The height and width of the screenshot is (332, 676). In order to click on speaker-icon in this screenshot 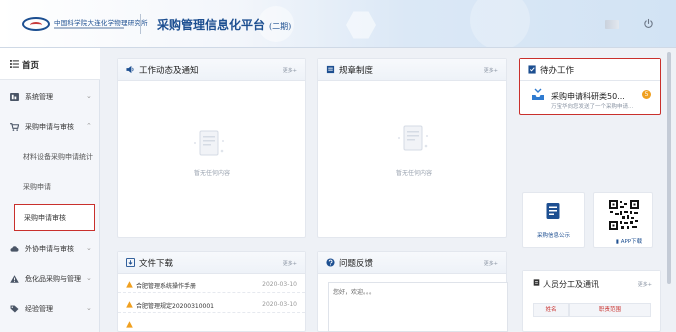, I will do `click(130, 69)`.